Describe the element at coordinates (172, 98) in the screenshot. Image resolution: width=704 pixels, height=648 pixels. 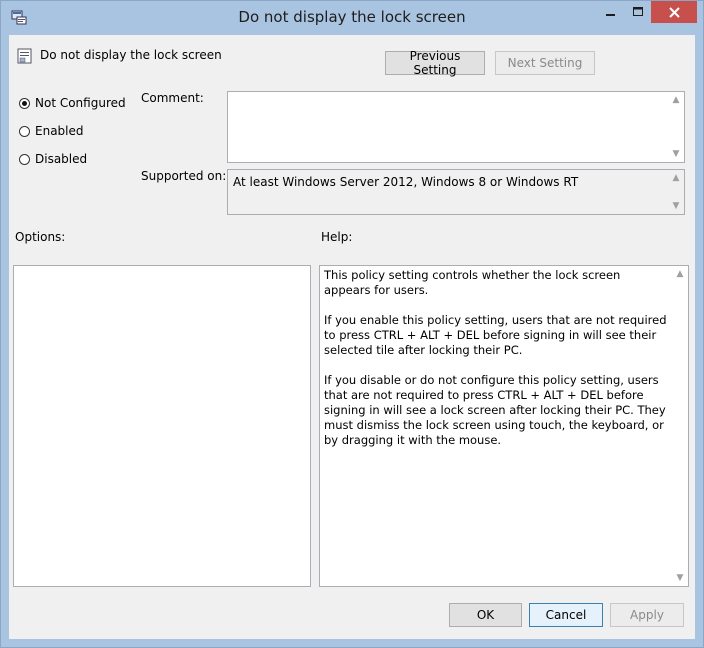
I see `comment-label: Comment:` at that location.